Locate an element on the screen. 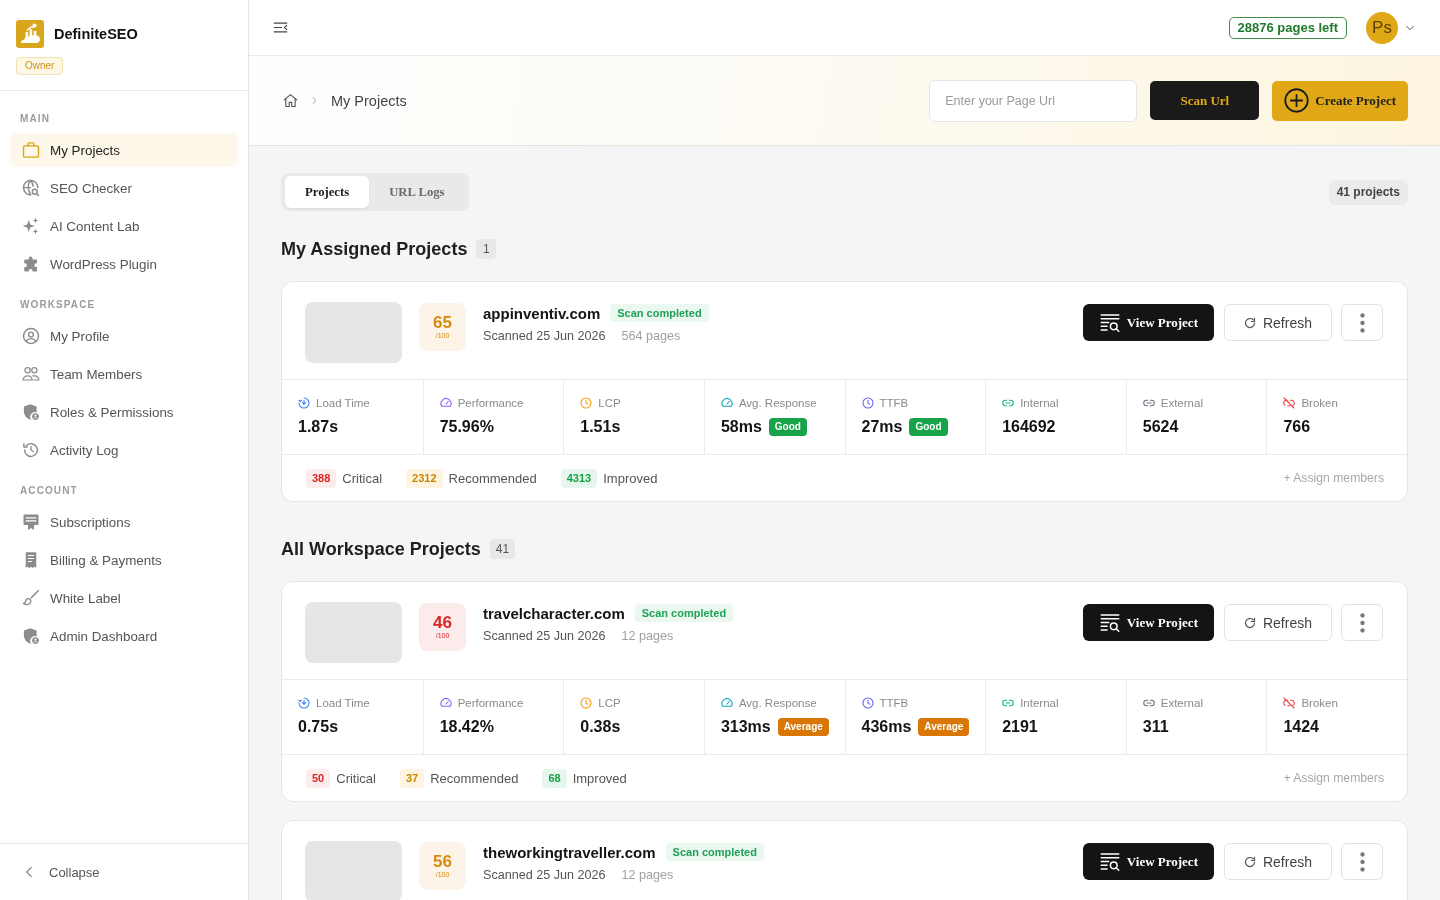 Image resolution: width=1440 pixels, height=900 pixels. brush-icon is located at coordinates (31, 598).